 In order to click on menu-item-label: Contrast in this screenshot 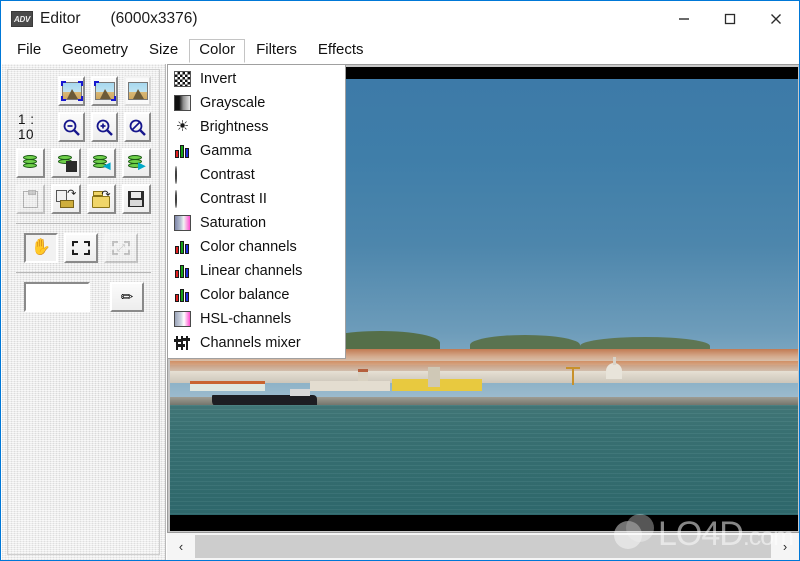, I will do `click(227, 175)`.